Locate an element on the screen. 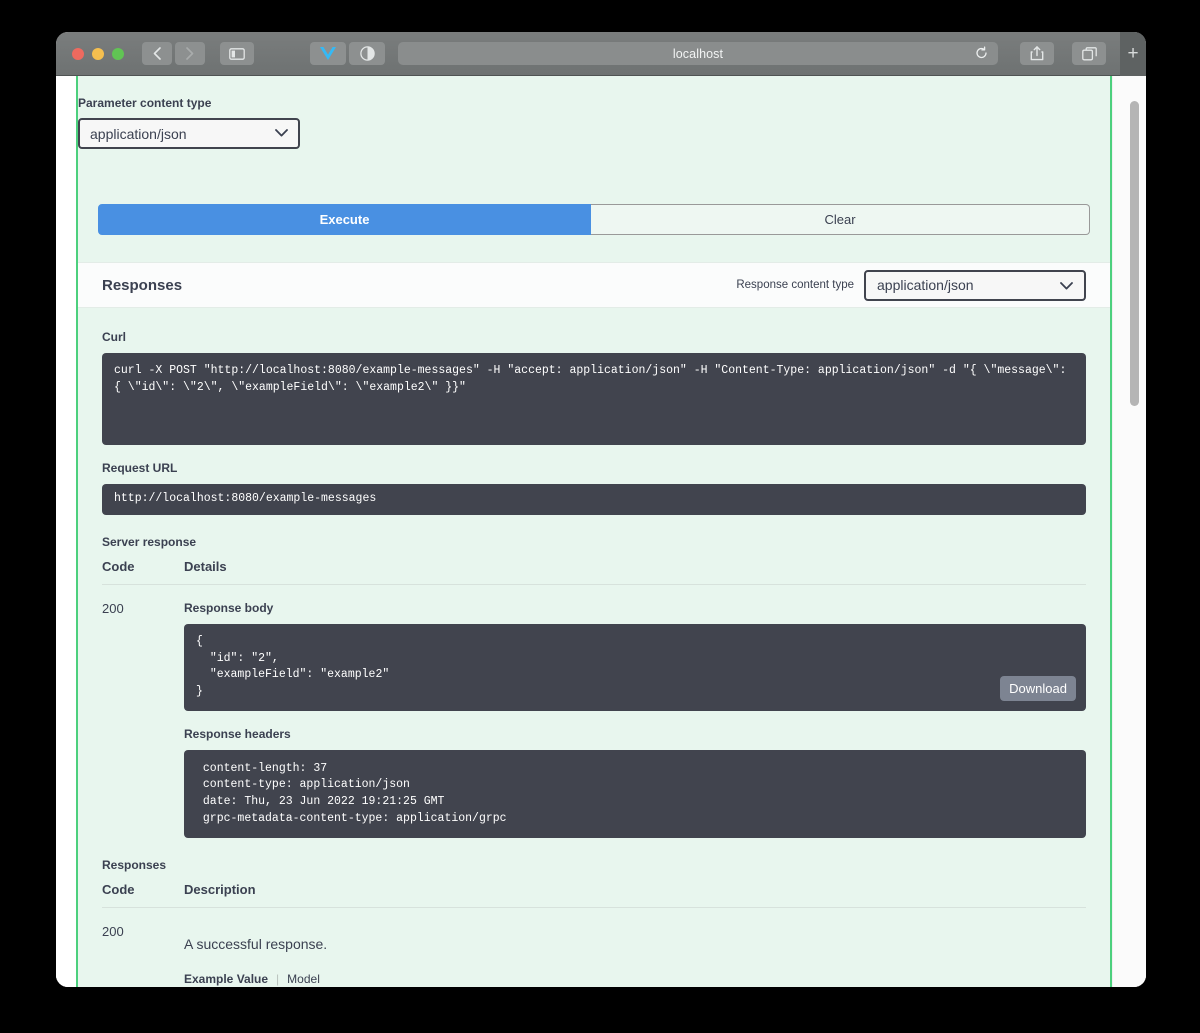  sidebar-icon is located at coordinates (237, 53).